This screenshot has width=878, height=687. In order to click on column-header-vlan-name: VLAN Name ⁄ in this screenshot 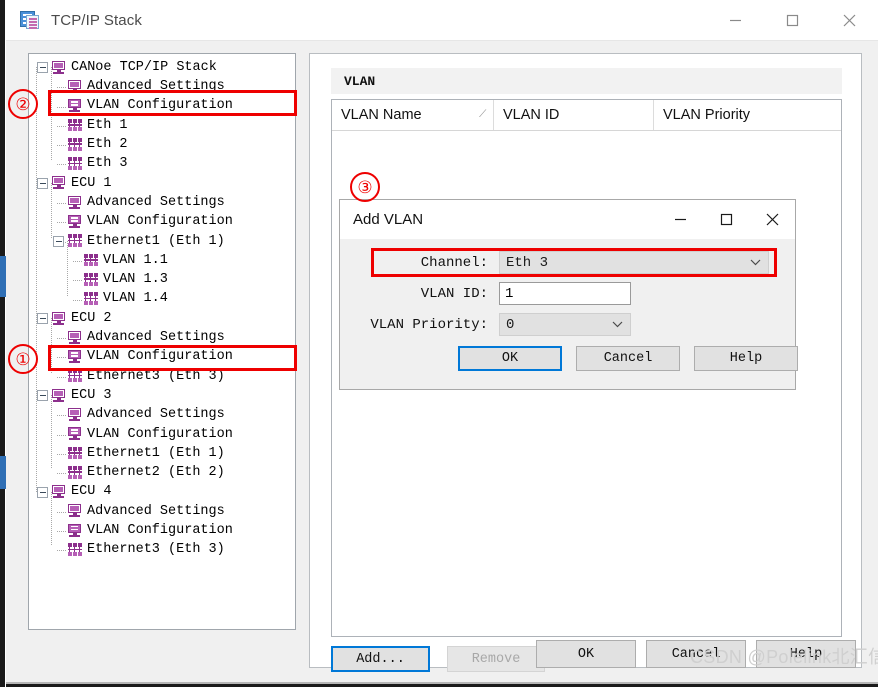, I will do `click(412, 115)`.